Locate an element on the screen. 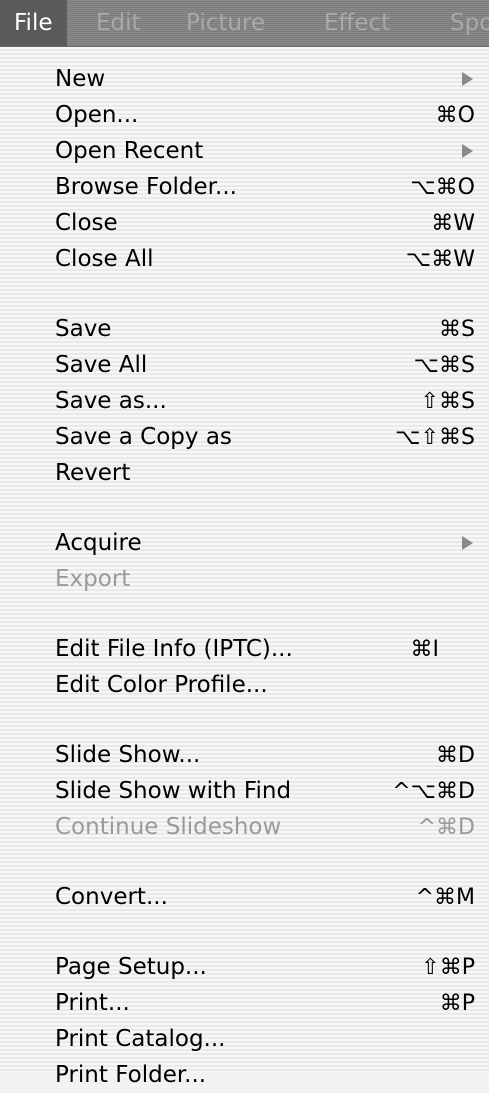 This screenshot has height=1093, width=489. menu-item-shortcut: ⌘S is located at coordinates (457, 329).